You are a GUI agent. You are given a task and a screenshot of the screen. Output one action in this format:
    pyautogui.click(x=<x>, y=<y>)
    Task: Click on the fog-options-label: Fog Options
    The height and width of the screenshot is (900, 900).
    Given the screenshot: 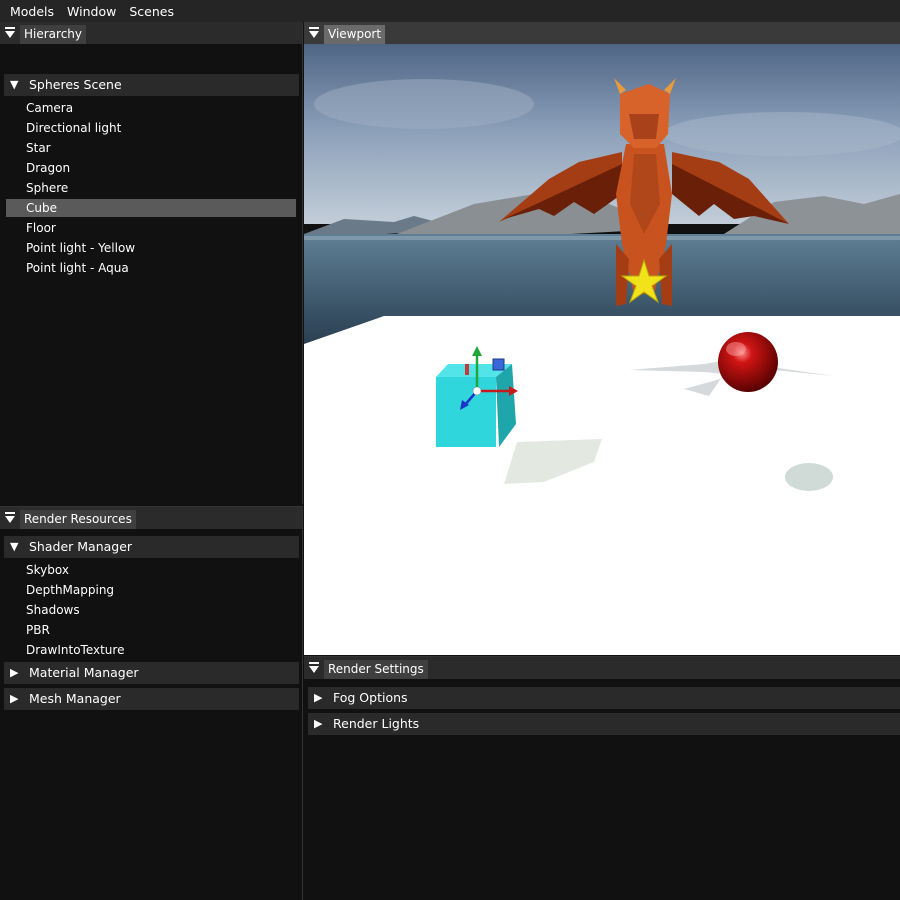 What is the action you would take?
    pyautogui.click(x=370, y=697)
    